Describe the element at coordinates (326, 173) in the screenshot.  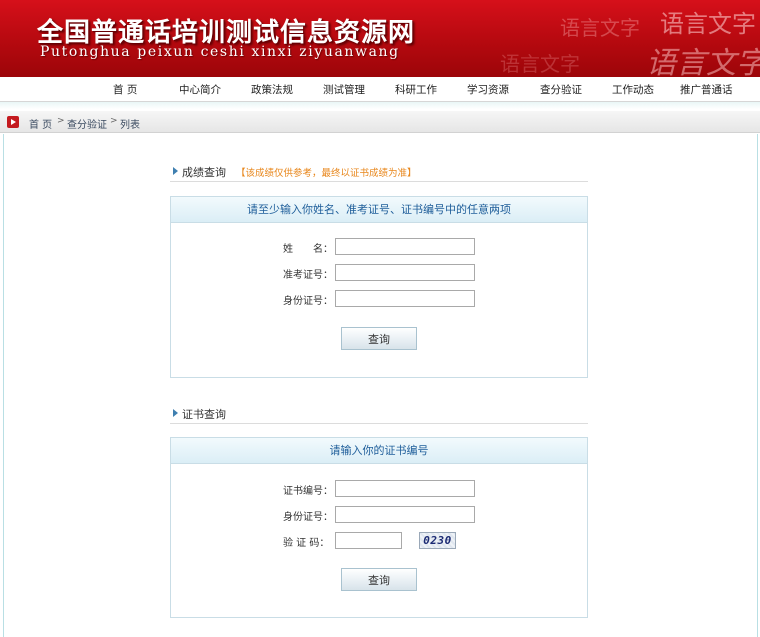
I see `score-query-note: 【该成绩仅供参考，最终以证书成绩为准】` at that location.